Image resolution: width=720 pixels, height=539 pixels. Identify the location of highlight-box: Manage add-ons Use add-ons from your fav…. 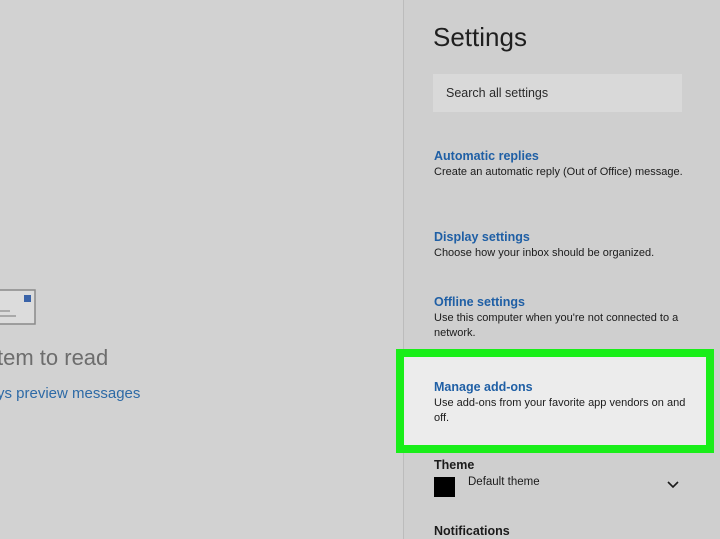
(555, 401).